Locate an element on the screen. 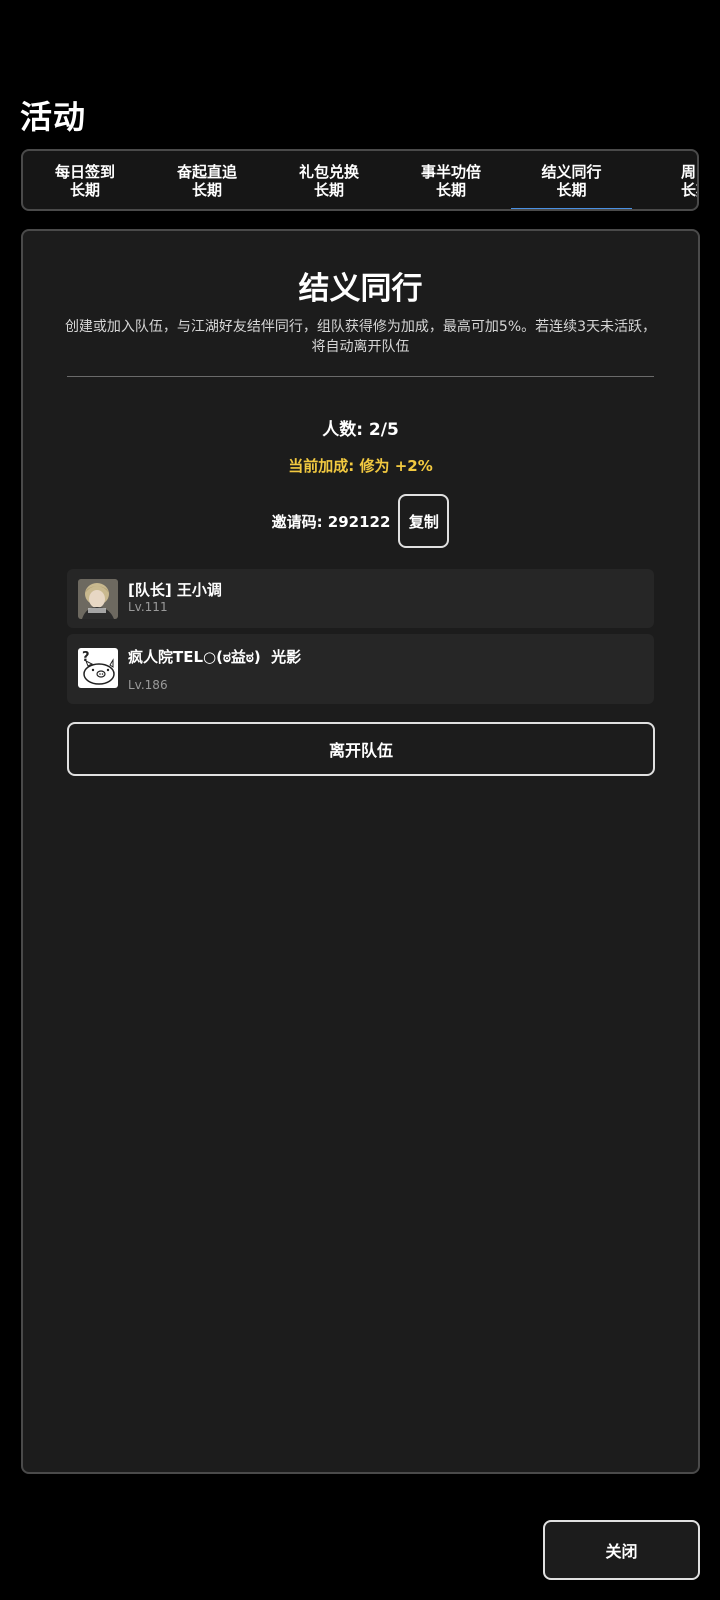  divider is located at coordinates (360, 376).